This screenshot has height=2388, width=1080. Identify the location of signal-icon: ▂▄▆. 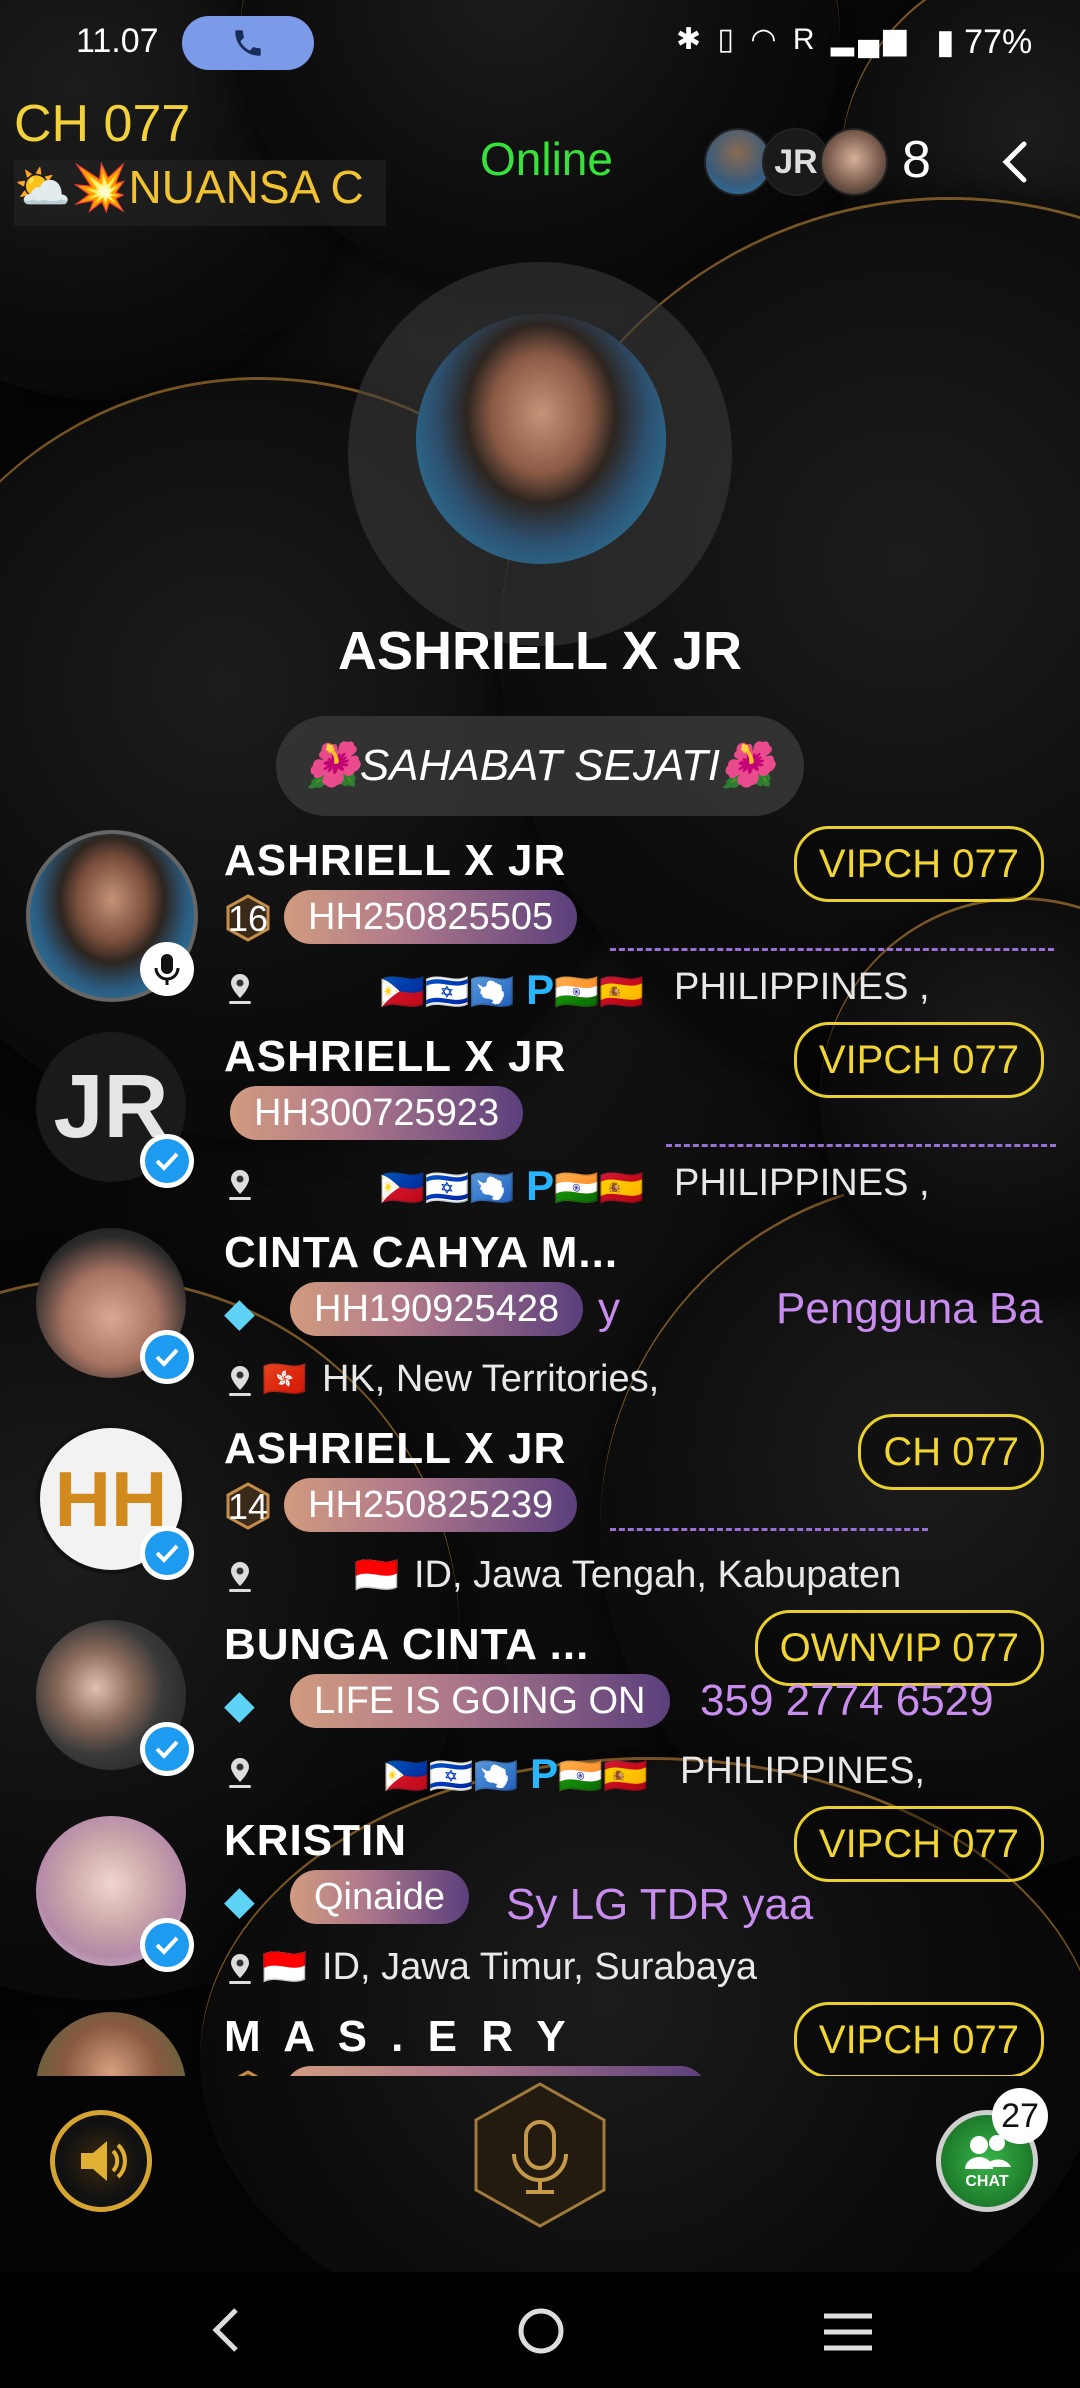
(870, 39).